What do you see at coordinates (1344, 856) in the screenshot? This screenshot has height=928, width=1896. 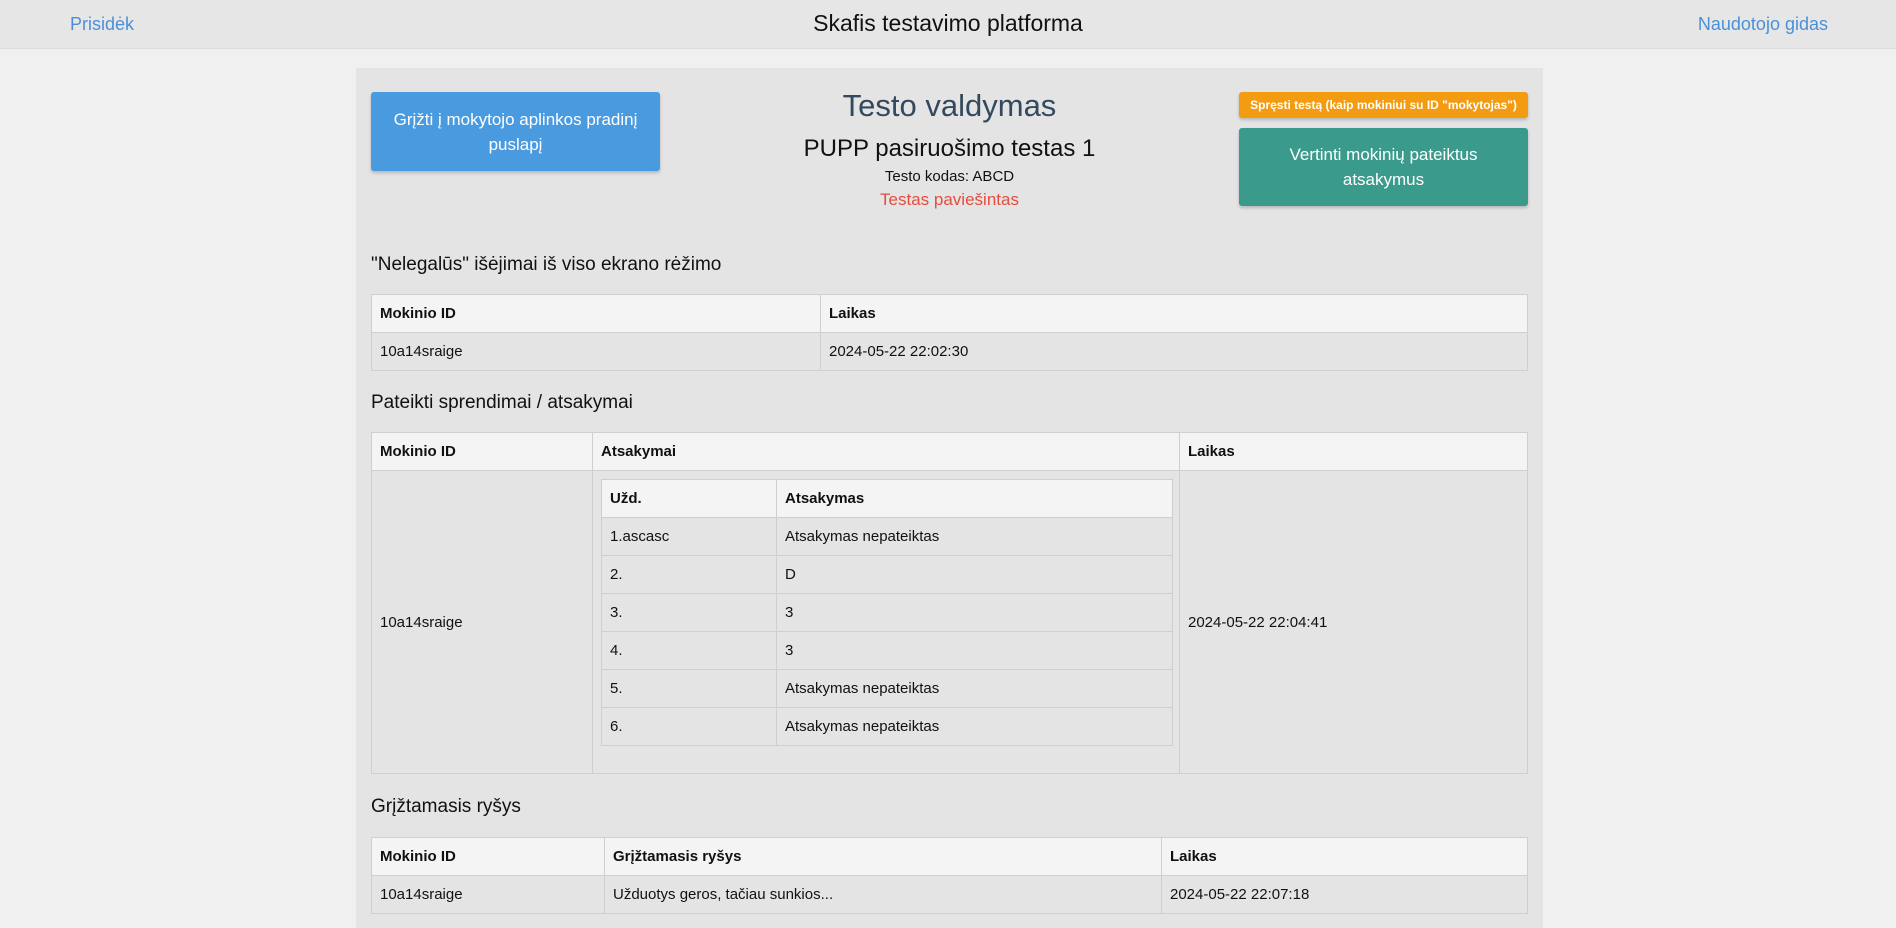 I see `feedback-header-time: Laikas` at bounding box center [1344, 856].